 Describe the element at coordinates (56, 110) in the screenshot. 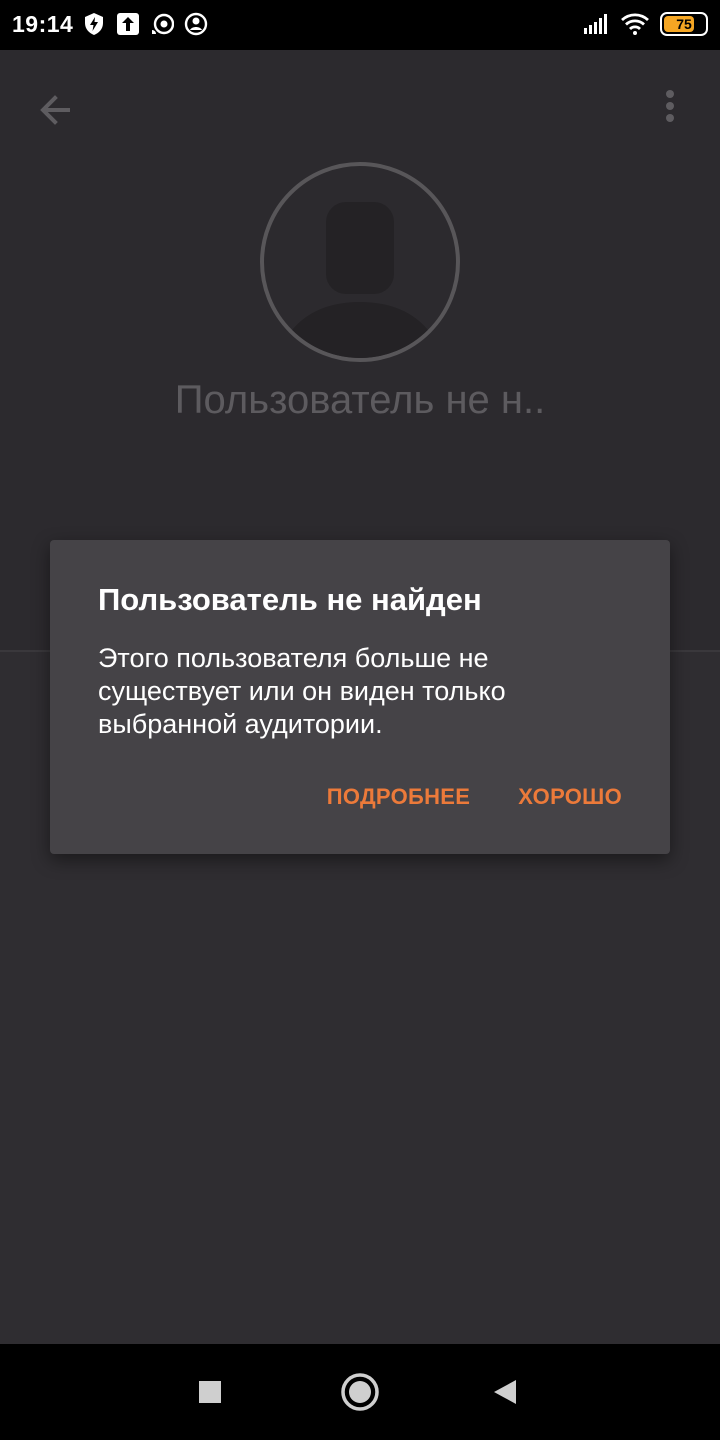

I see `arrow-back-icon` at that location.